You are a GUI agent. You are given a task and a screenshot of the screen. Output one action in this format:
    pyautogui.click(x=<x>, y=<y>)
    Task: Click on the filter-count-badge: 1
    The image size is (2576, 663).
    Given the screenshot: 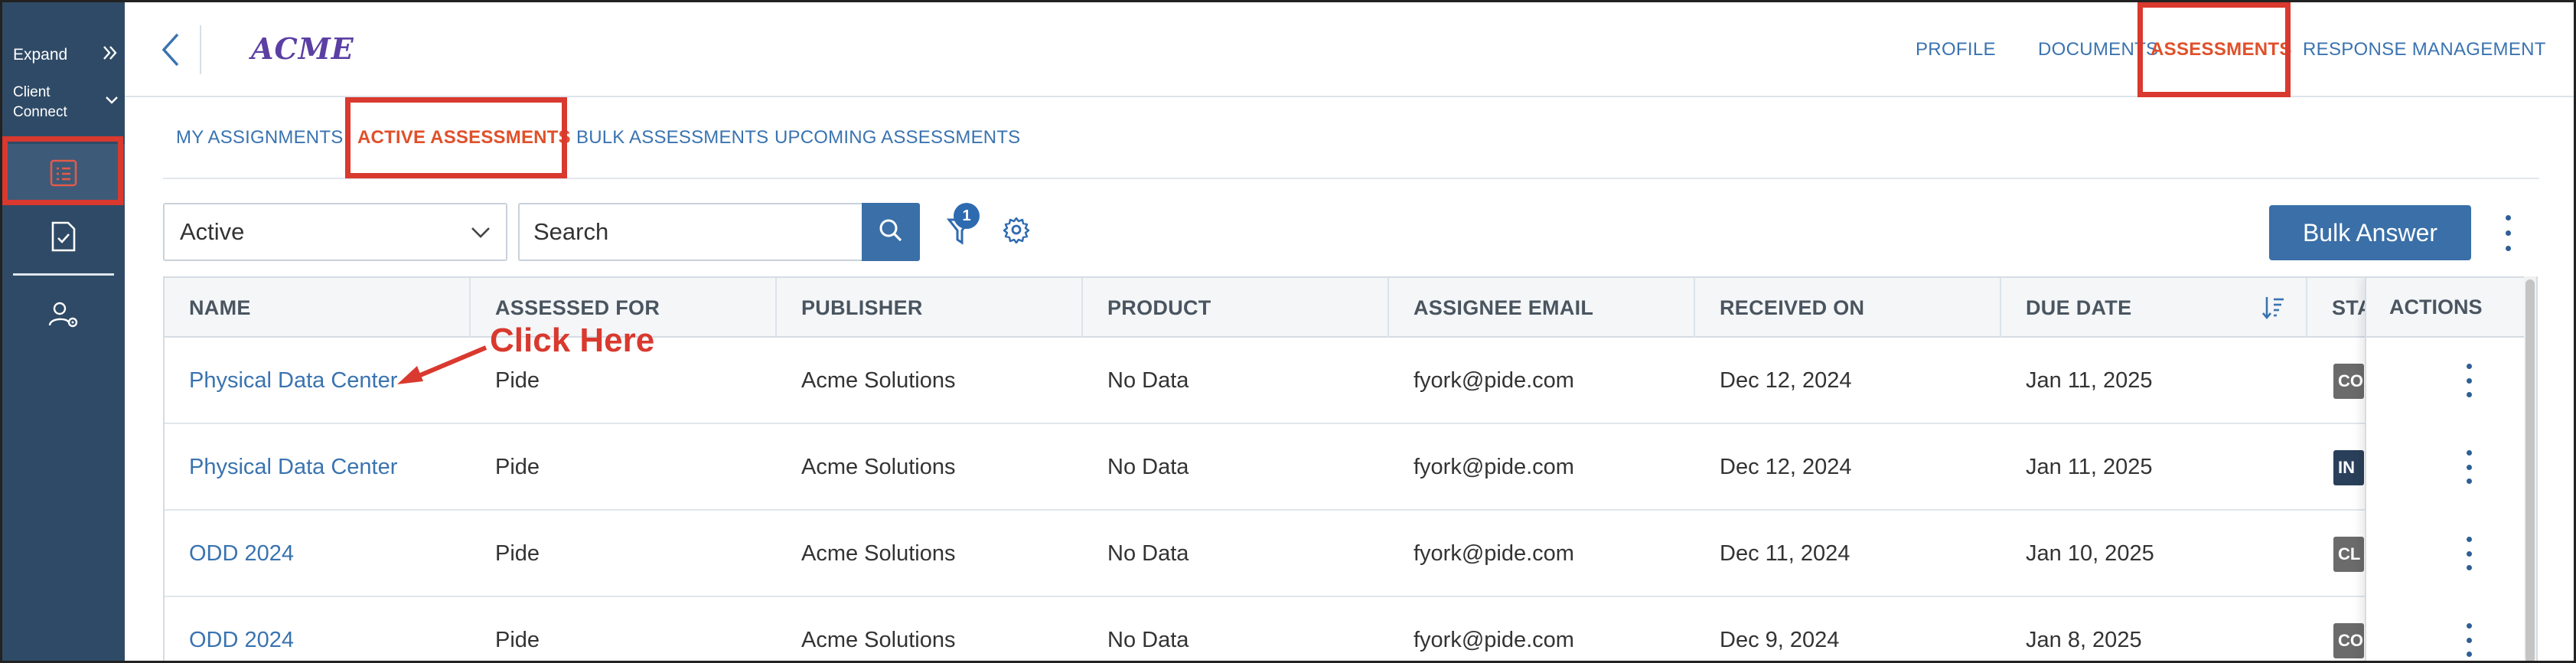 What is the action you would take?
    pyautogui.click(x=967, y=216)
    